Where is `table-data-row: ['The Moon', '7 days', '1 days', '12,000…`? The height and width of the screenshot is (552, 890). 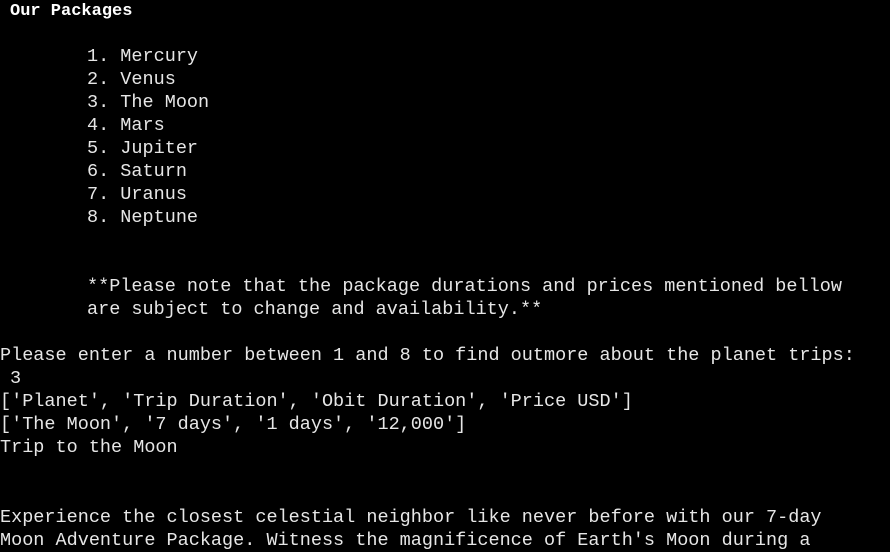 table-data-row: ['The Moon', '7 days', '1 days', '12,000… is located at coordinates (233, 424).